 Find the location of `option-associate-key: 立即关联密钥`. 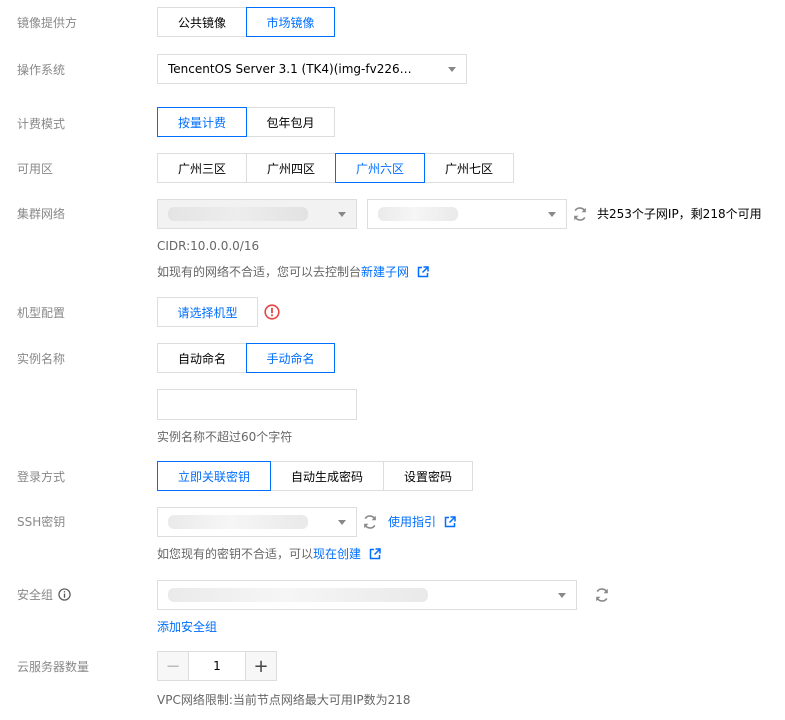

option-associate-key: 立即关联密钥 is located at coordinates (214, 476).